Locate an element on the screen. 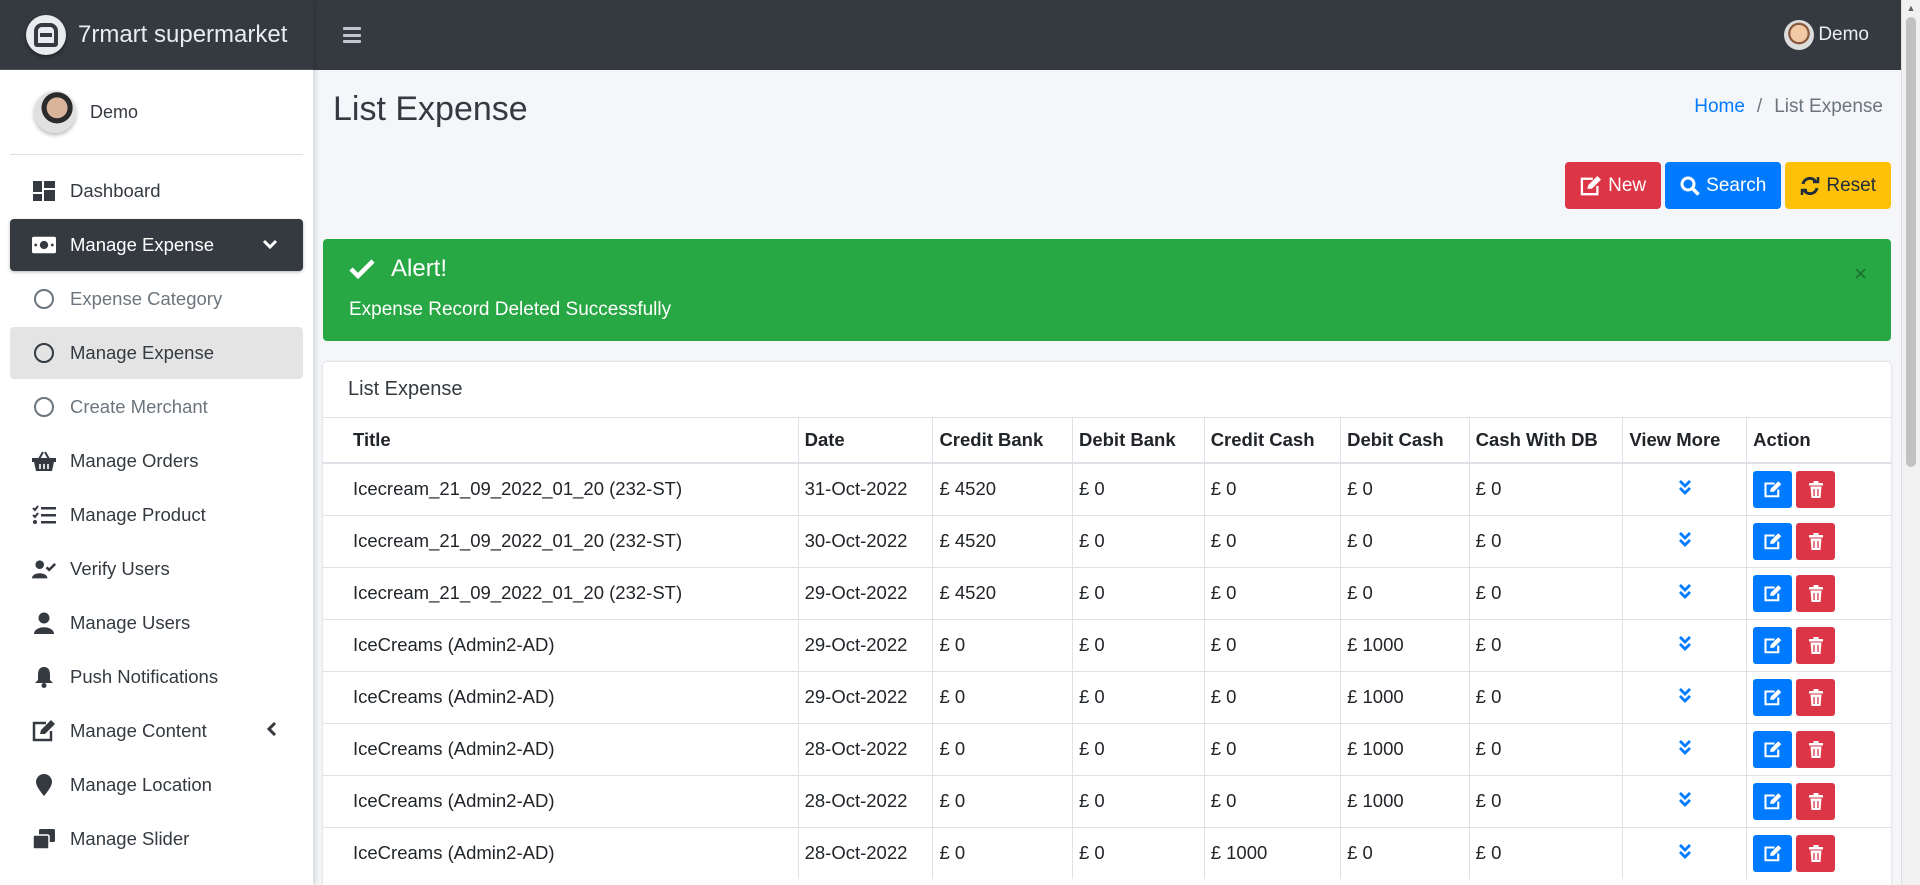  avatar is located at coordinates (55, 112).